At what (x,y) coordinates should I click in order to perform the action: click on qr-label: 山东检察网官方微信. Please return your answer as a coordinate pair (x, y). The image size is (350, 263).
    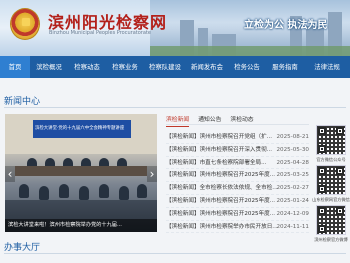
    Looking at the image, I should click on (331, 199).